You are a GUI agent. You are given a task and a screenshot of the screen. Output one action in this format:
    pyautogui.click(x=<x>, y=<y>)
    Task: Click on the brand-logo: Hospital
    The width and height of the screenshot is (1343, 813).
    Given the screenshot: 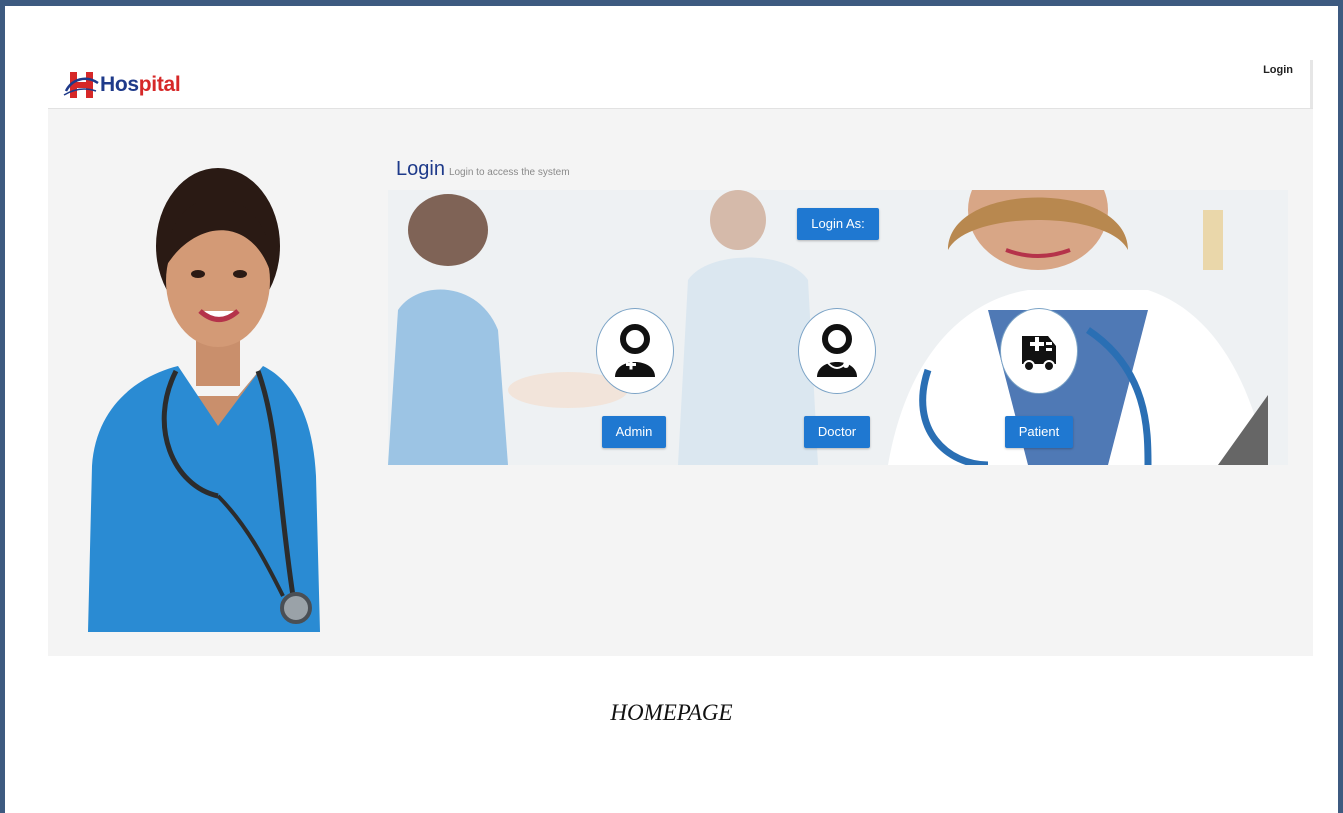 What is the action you would take?
    pyautogui.click(x=121, y=85)
    